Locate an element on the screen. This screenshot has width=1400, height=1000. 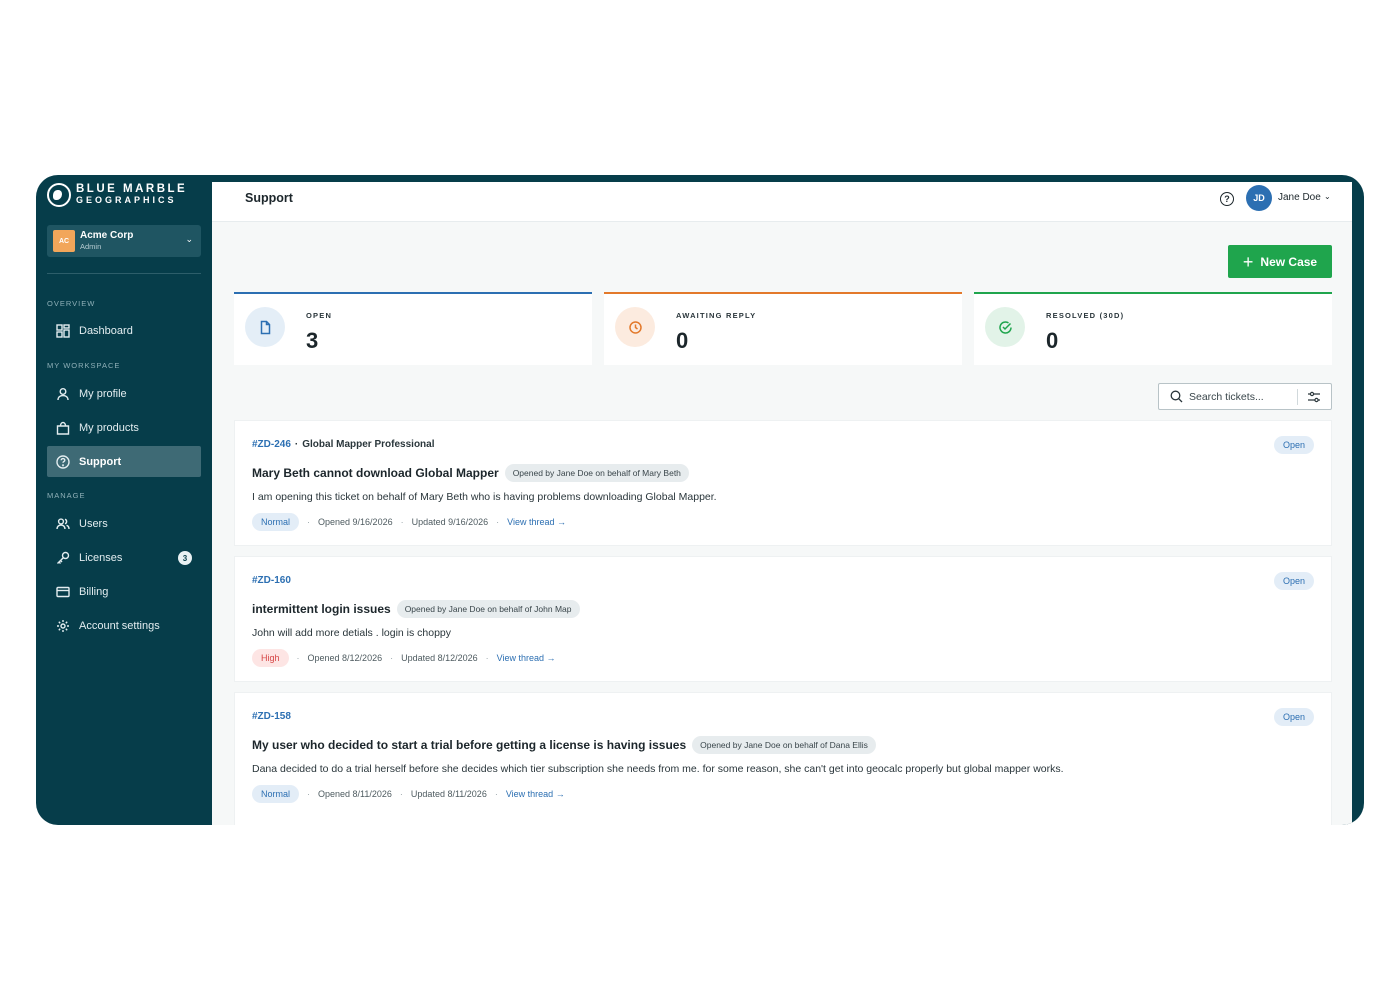
priority-badge: High is located at coordinates (270, 658).